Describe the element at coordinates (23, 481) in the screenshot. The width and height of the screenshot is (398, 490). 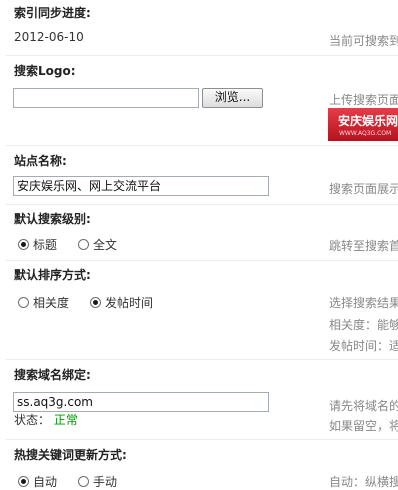
I see `hot-auto-radio` at that location.